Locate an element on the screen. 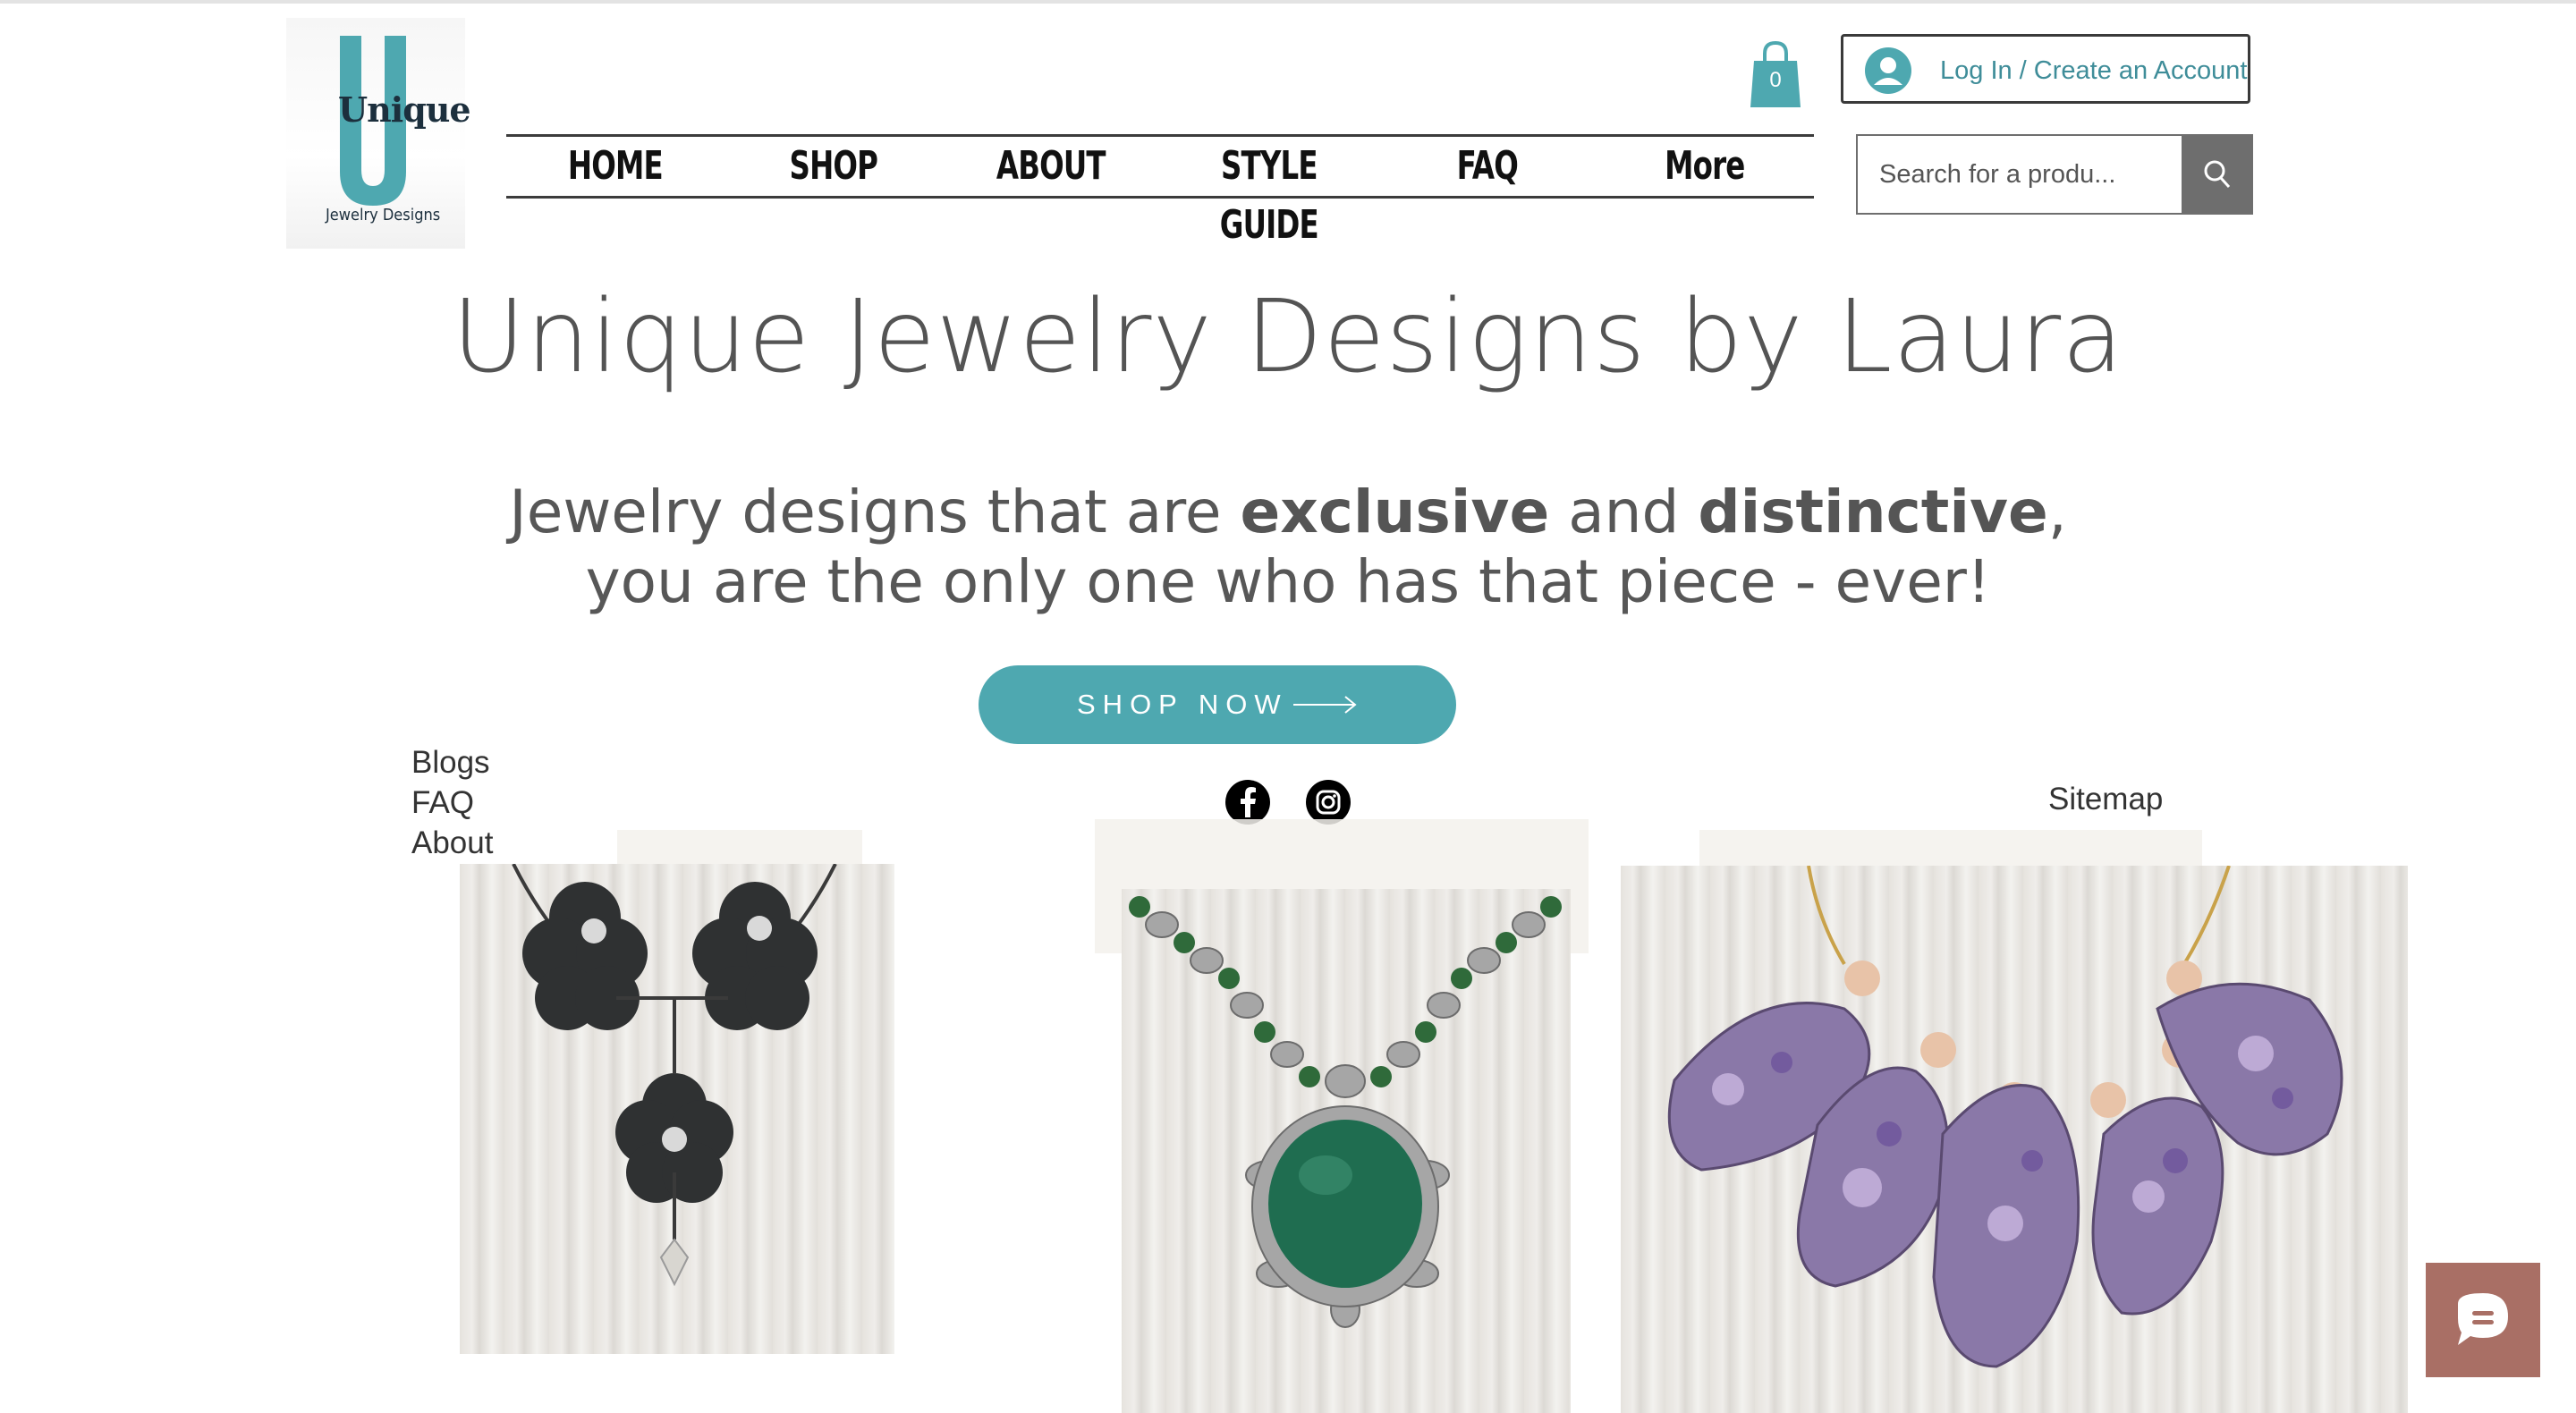 The image size is (2576, 1413). chat-bubble-icon is located at coordinates (2483, 1319).